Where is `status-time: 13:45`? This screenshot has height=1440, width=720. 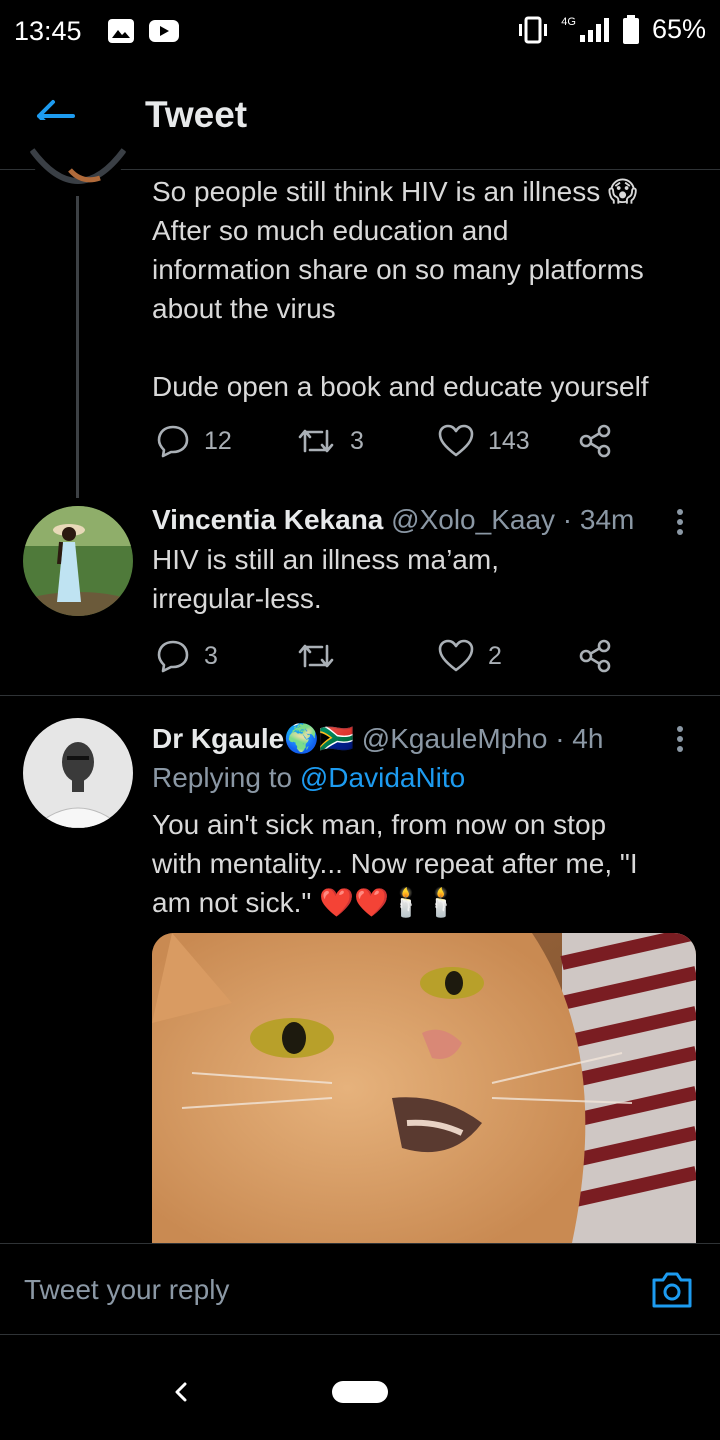
status-time: 13:45 is located at coordinates (48, 31).